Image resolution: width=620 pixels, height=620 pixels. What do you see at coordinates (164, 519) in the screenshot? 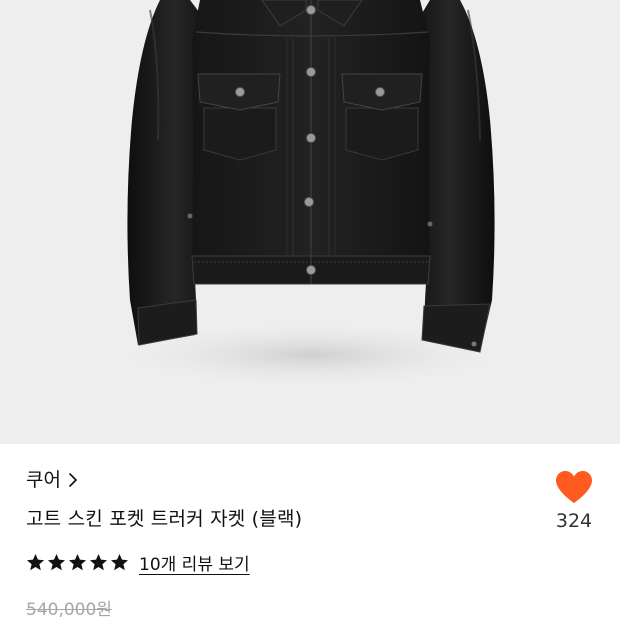
I see `product-title: 고트 스킨 포켓 트러커 자켓 (블랙)` at bounding box center [164, 519].